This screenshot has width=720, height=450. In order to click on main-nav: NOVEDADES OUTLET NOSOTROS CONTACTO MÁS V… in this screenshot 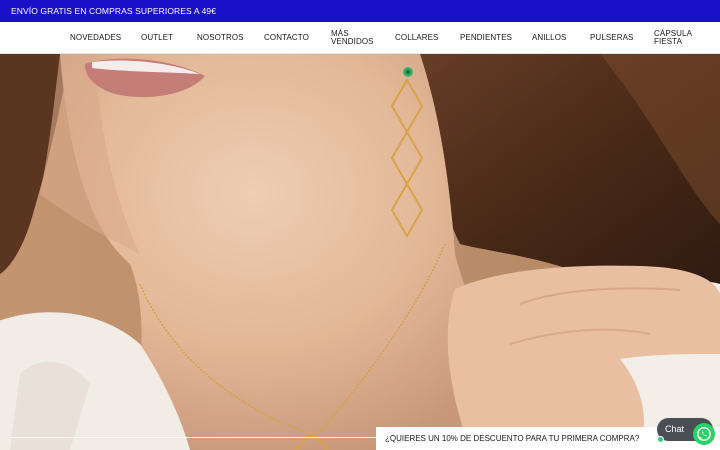, I will do `click(360, 38)`.